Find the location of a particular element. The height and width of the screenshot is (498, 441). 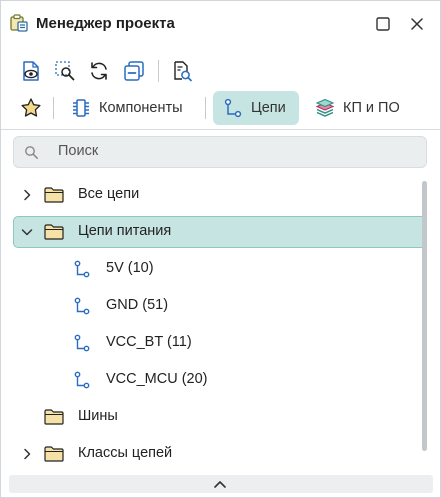

layers-icon is located at coordinates (325, 107).